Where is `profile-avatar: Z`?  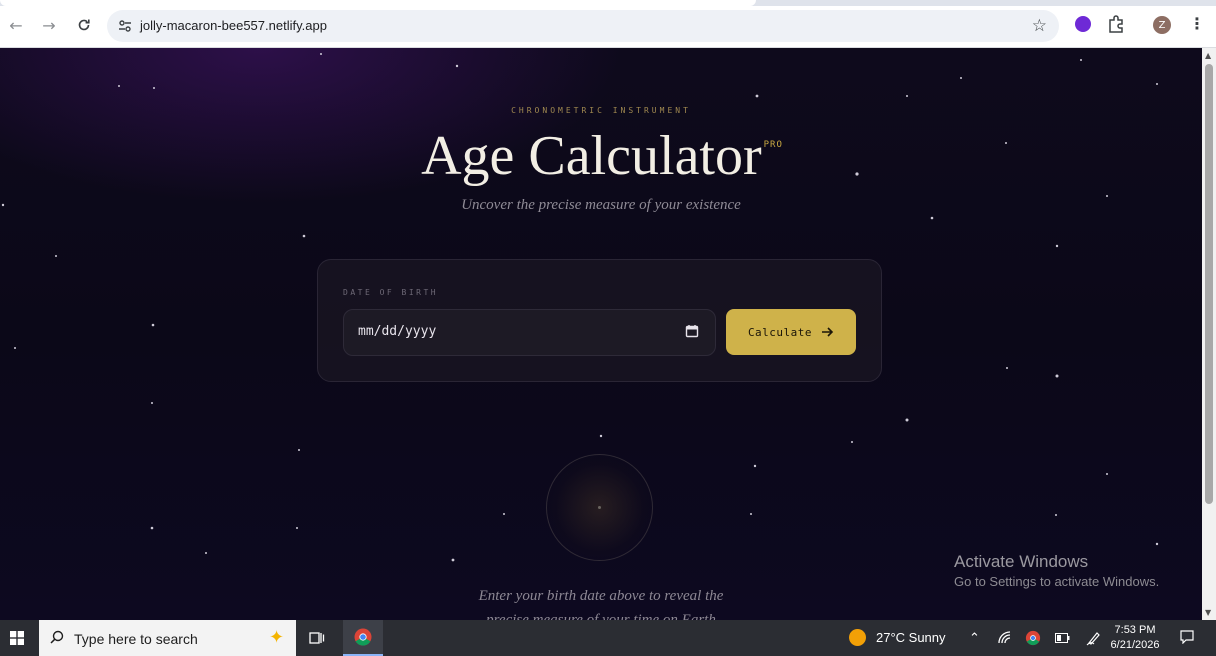 profile-avatar: Z is located at coordinates (1162, 25).